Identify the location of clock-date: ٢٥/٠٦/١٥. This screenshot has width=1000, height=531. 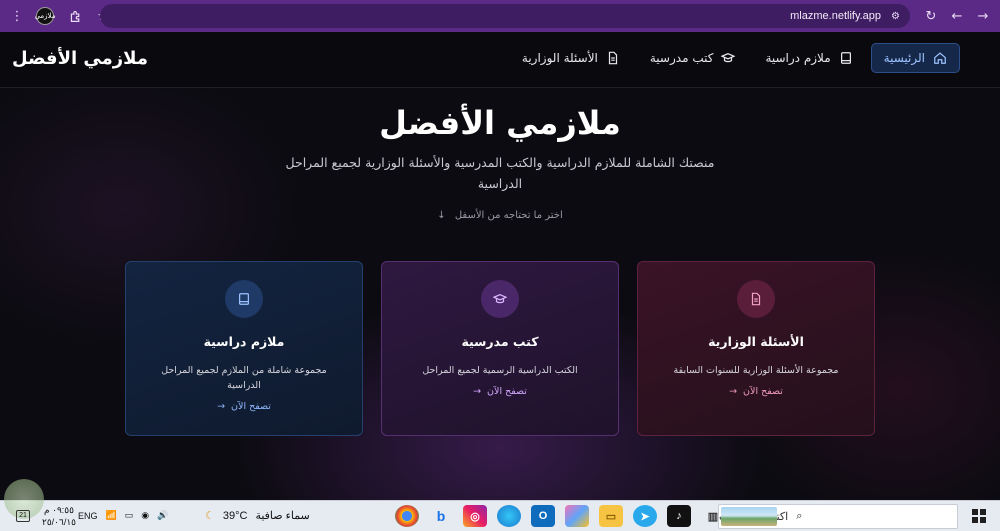
(59, 522).